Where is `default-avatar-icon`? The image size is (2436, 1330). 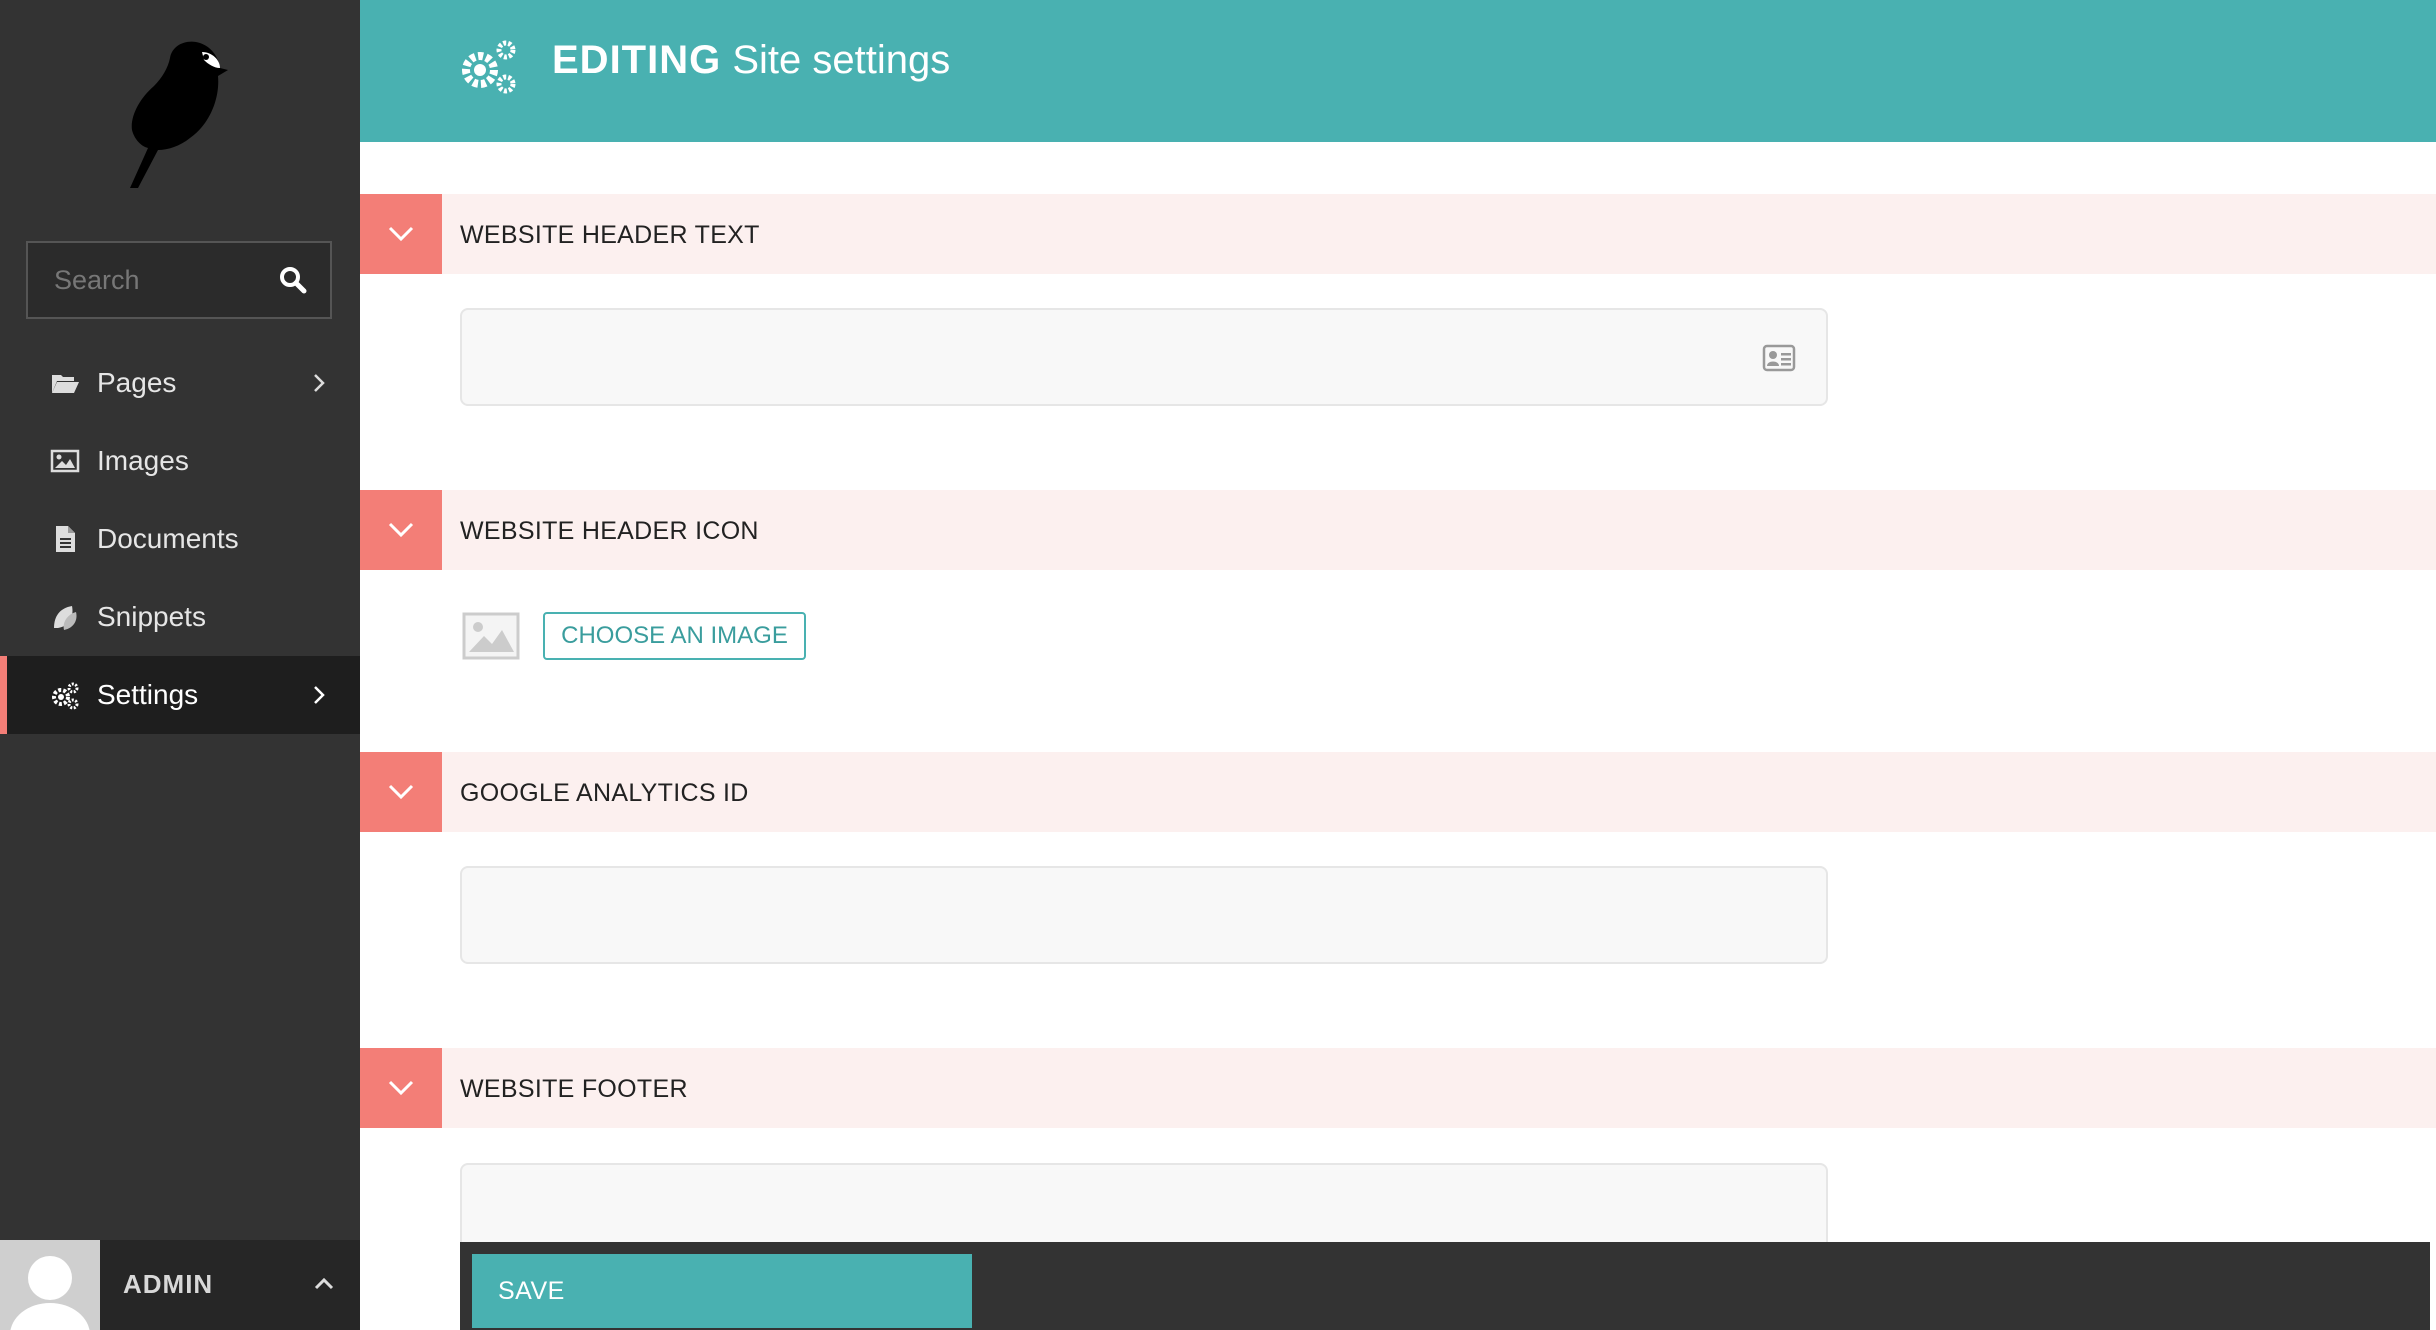 default-avatar-icon is located at coordinates (50, 1293).